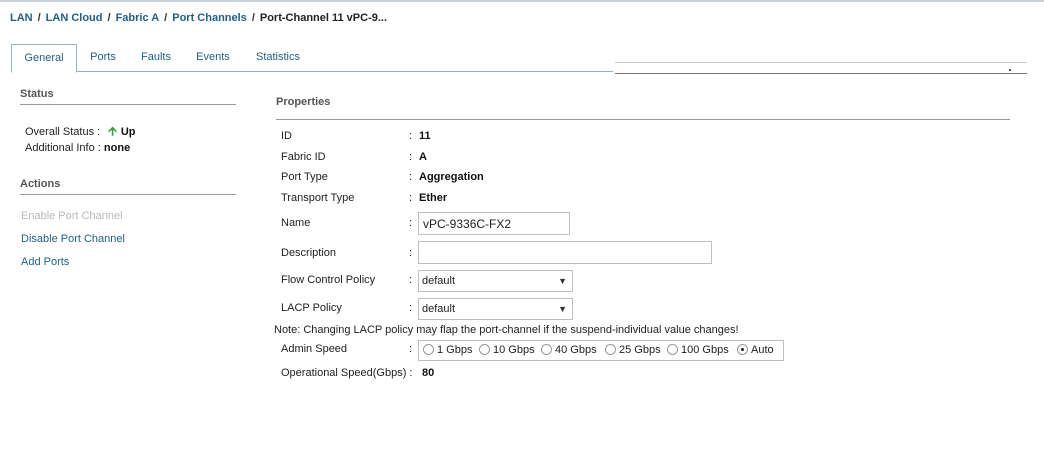 Image resolution: width=1044 pixels, height=456 pixels. What do you see at coordinates (73, 239) in the screenshot?
I see `disable-port-channel-link: Disable Port Channel` at bounding box center [73, 239].